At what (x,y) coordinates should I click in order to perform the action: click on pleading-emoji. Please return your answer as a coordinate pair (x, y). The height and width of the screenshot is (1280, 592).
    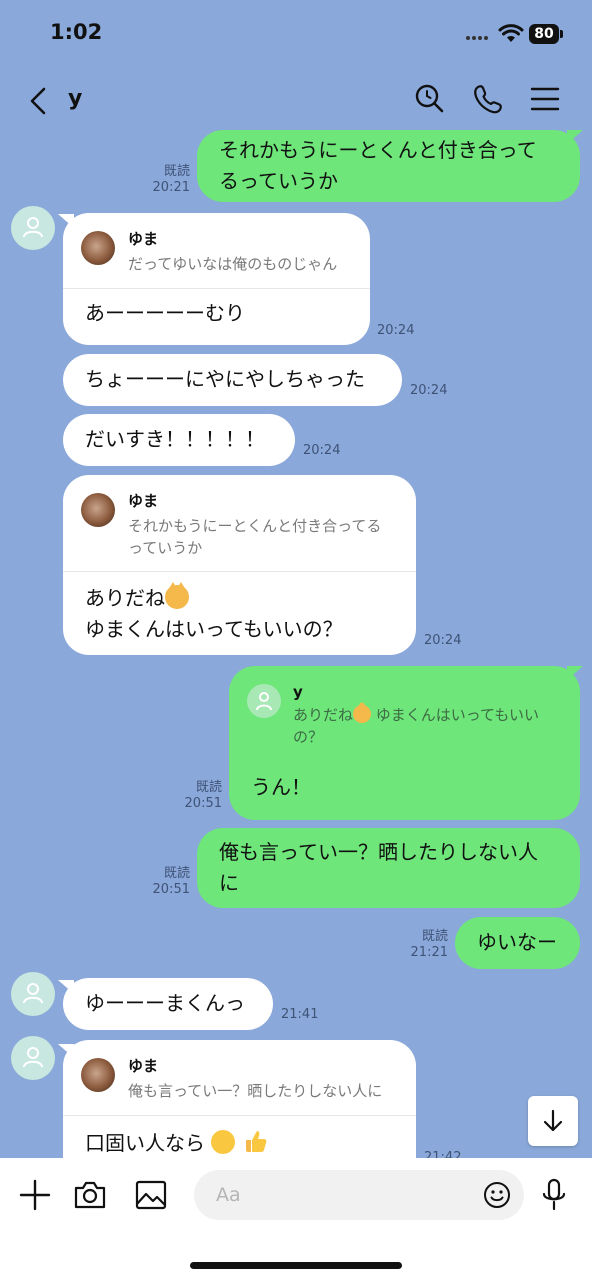
    Looking at the image, I should click on (223, 1142).